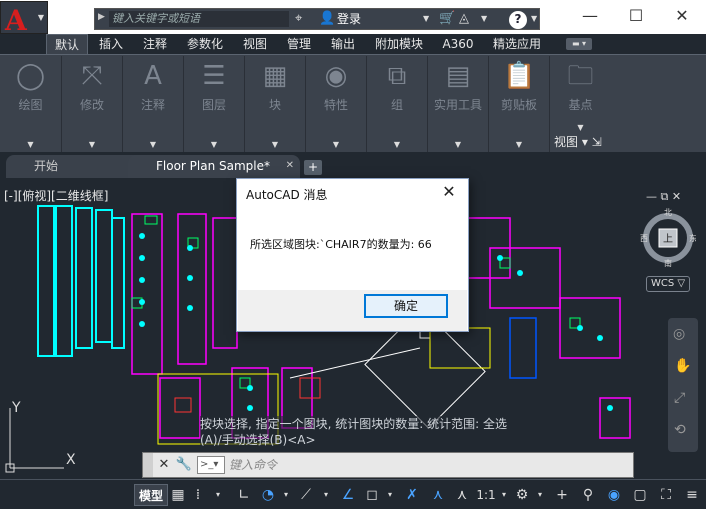 Image resolution: width=706 pixels, height=509 pixels. Describe the element at coordinates (255, 44) in the screenshot. I see `tab-view: 视图` at that location.